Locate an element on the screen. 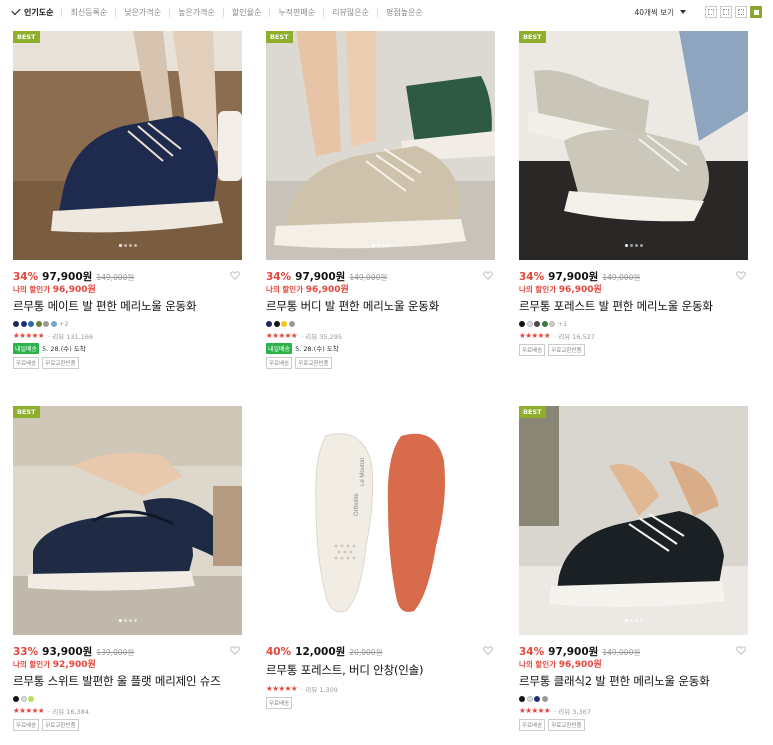 The image size is (773, 745). sort-popular-label: 인기도순 is located at coordinates (39, 12).